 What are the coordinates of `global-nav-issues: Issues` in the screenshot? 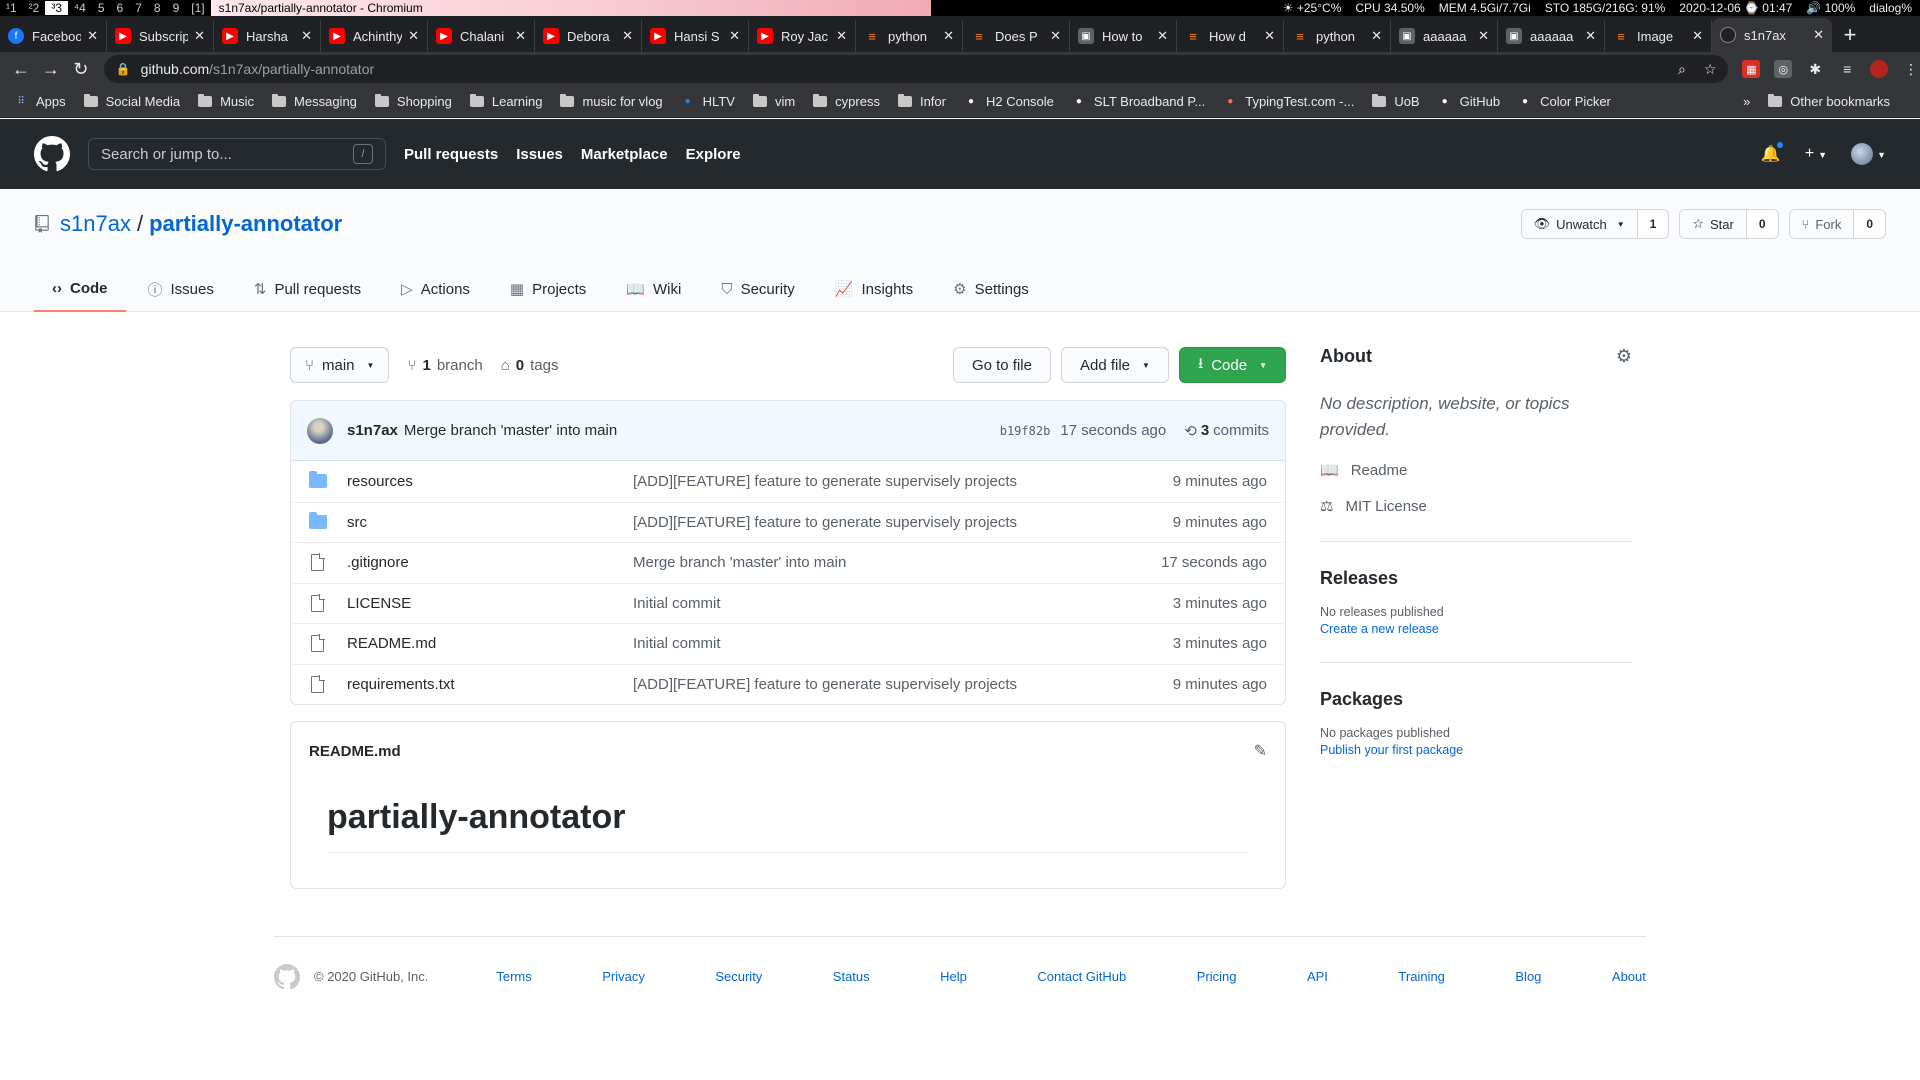 It's located at (539, 154).